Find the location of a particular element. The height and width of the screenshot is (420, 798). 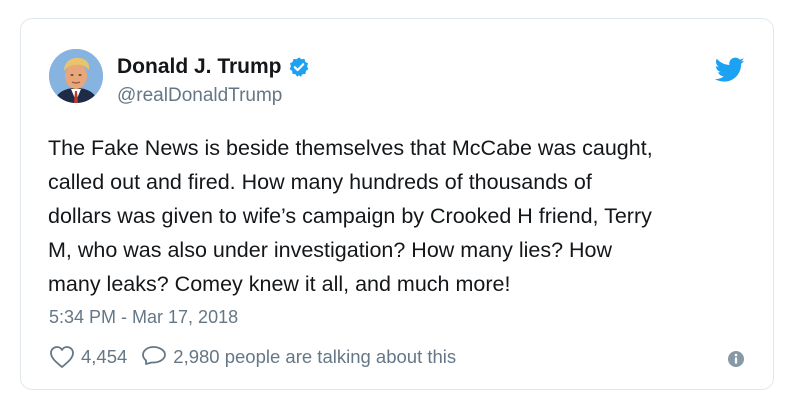

info-icon is located at coordinates (736, 359).